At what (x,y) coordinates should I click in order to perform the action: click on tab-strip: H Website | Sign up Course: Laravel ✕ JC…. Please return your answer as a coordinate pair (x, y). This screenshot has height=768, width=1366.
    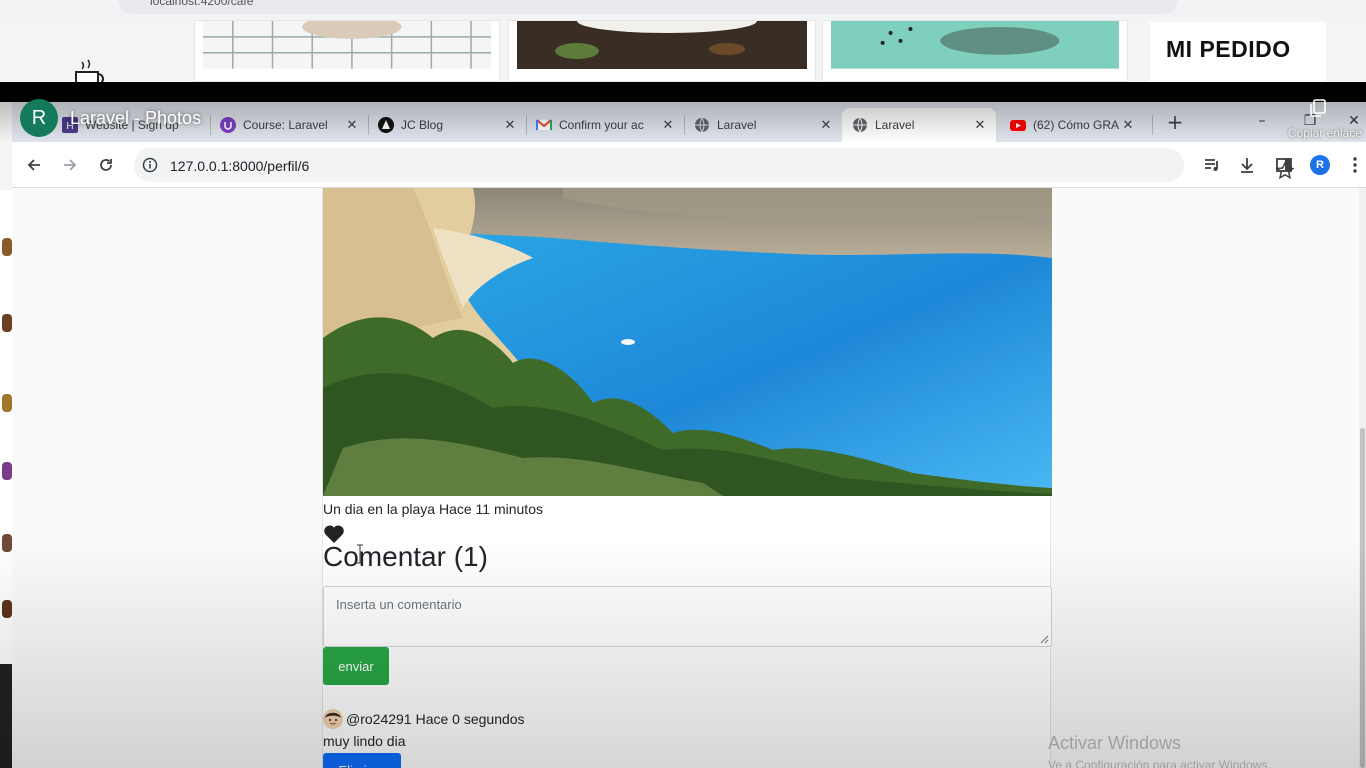
    Looking at the image, I should click on (689, 122).